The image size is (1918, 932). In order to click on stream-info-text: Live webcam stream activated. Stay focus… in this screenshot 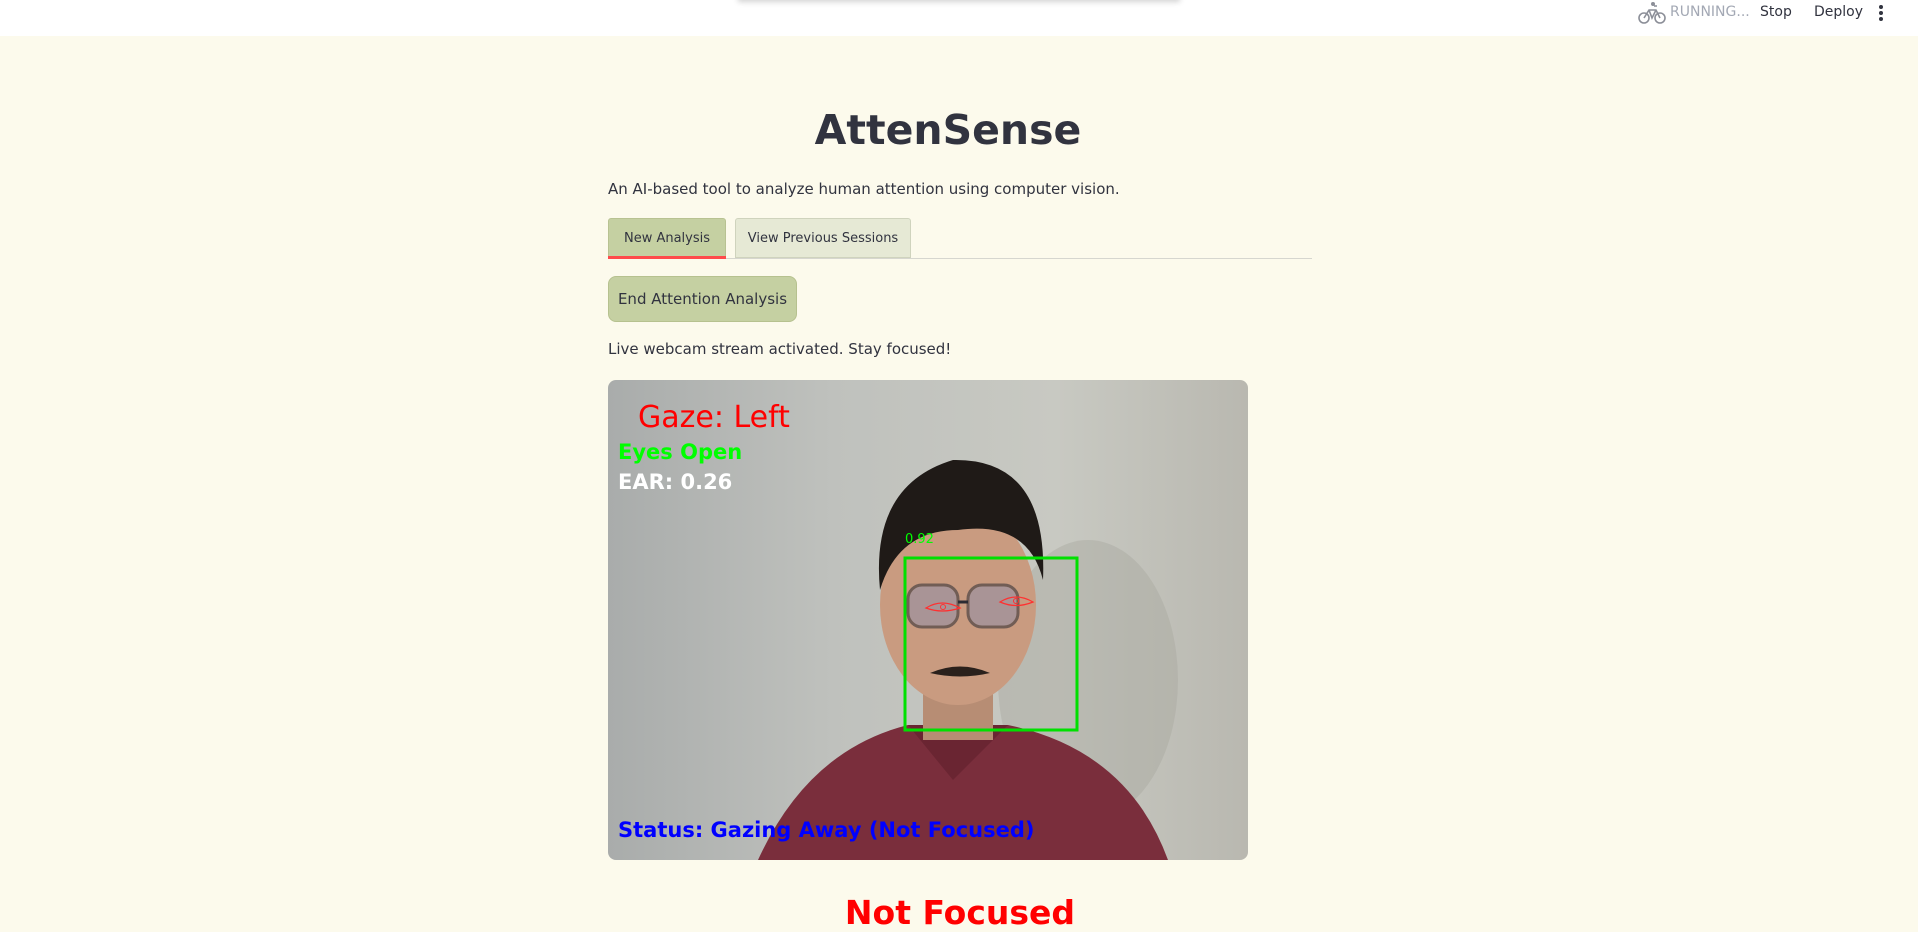, I will do `click(780, 349)`.